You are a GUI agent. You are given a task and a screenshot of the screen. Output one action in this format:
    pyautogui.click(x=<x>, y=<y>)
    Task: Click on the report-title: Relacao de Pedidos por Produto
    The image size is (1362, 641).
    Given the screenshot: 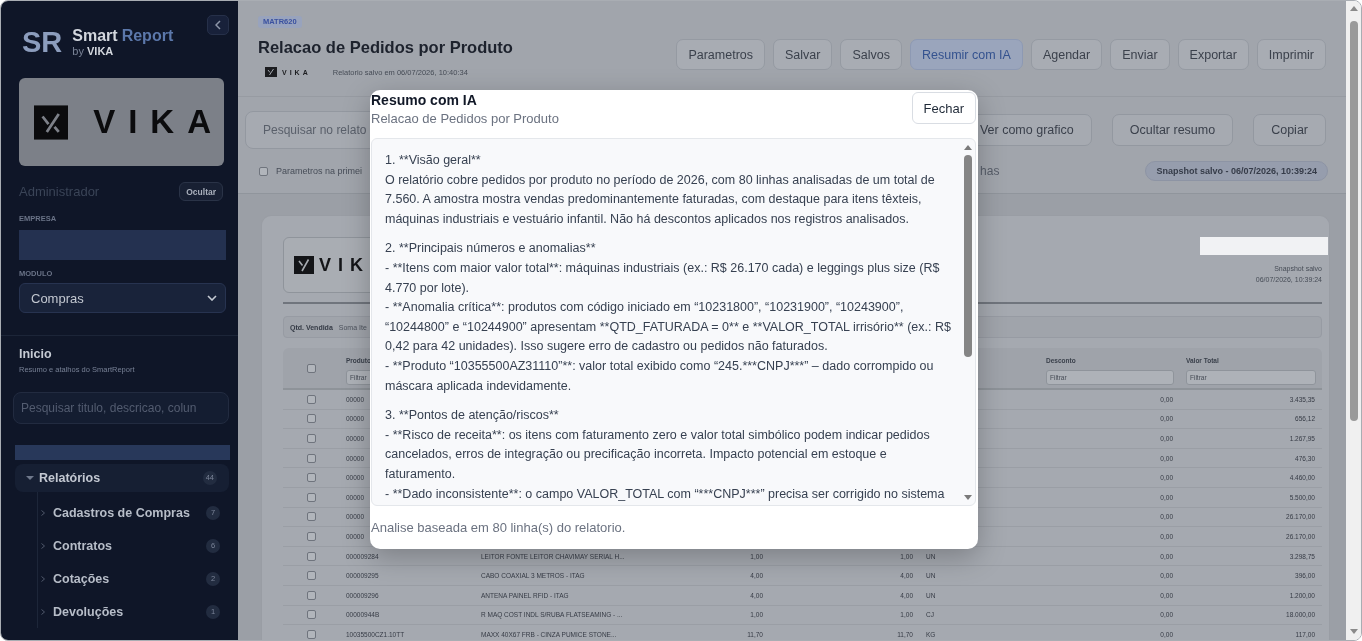 What is the action you would take?
    pyautogui.click(x=385, y=47)
    